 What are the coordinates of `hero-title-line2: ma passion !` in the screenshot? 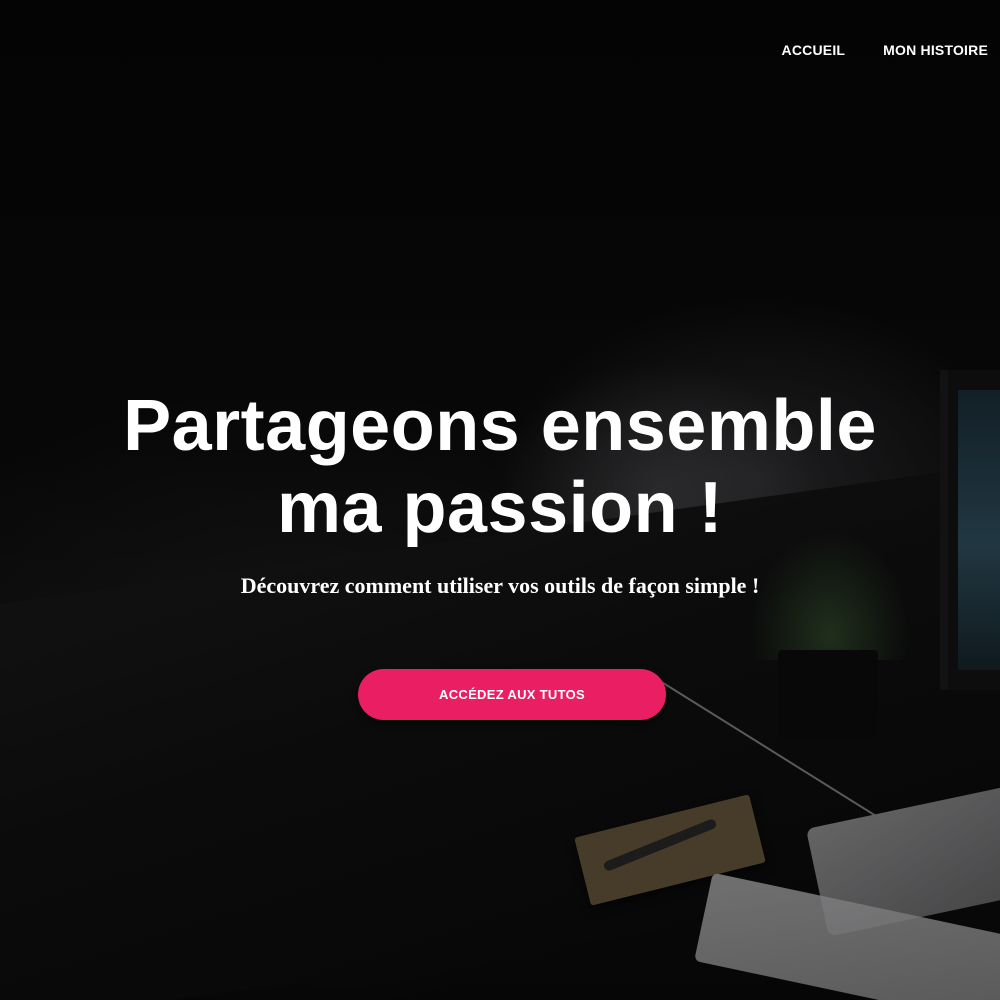 It's located at (500, 508).